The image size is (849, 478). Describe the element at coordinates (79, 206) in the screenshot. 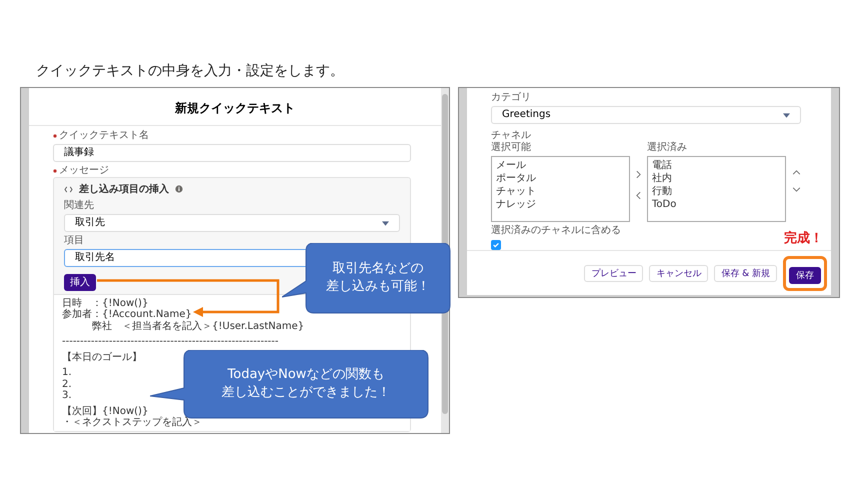

I see `field-label: 関連先` at that location.